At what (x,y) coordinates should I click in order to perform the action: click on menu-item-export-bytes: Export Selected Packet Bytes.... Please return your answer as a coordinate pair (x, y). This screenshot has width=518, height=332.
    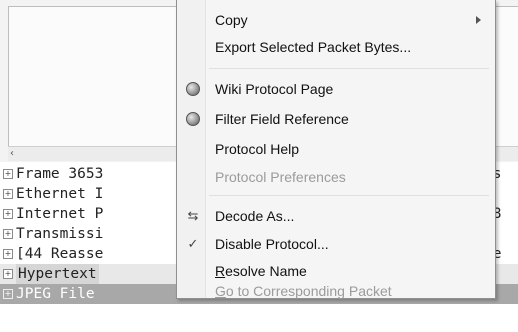
    Looking at the image, I should click on (336, 47).